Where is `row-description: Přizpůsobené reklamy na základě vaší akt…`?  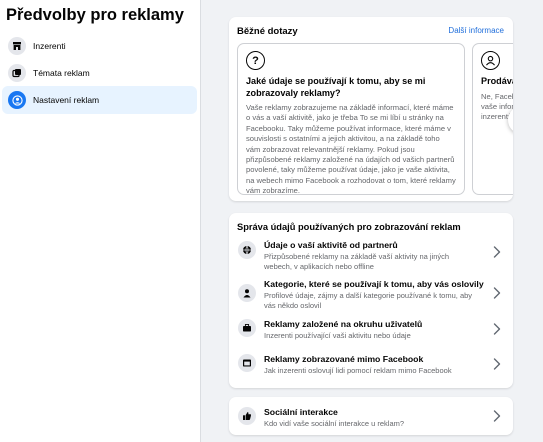
row-description: Přizpůsobené reklamy na základě vaší akt… is located at coordinates (357, 262).